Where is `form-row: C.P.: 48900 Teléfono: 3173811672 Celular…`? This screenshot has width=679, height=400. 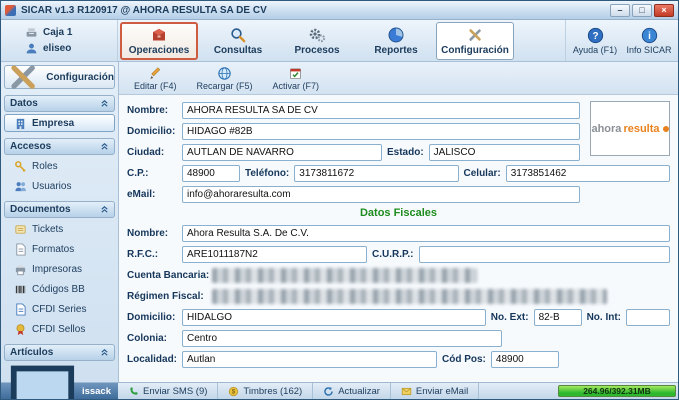
form-row: C.P.: 48900 Teléfono: 3173811672 Celular… is located at coordinates (398, 173).